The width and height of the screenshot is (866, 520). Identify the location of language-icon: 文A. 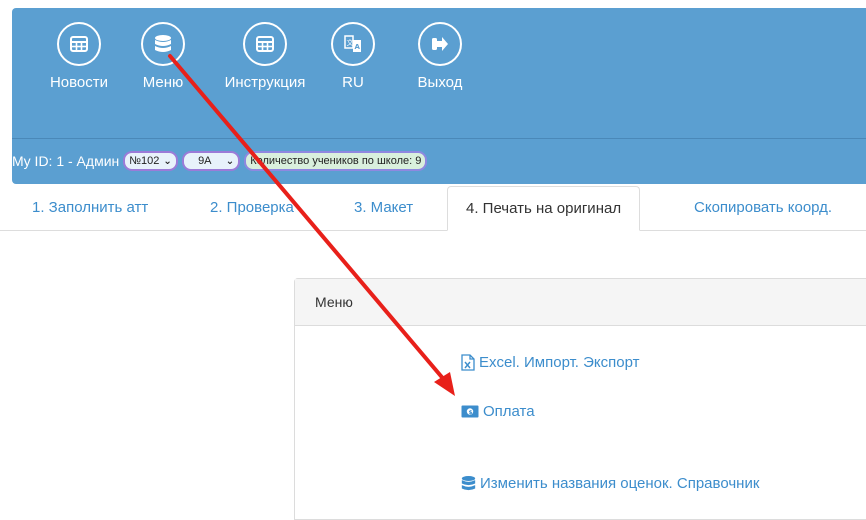
(353, 44).